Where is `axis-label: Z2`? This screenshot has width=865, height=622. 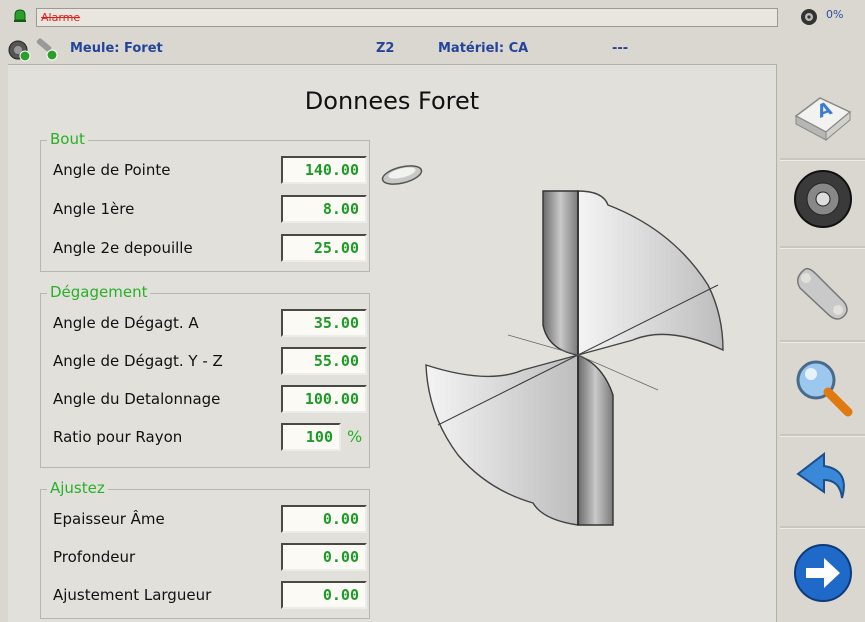
axis-label: Z2 is located at coordinates (385, 48).